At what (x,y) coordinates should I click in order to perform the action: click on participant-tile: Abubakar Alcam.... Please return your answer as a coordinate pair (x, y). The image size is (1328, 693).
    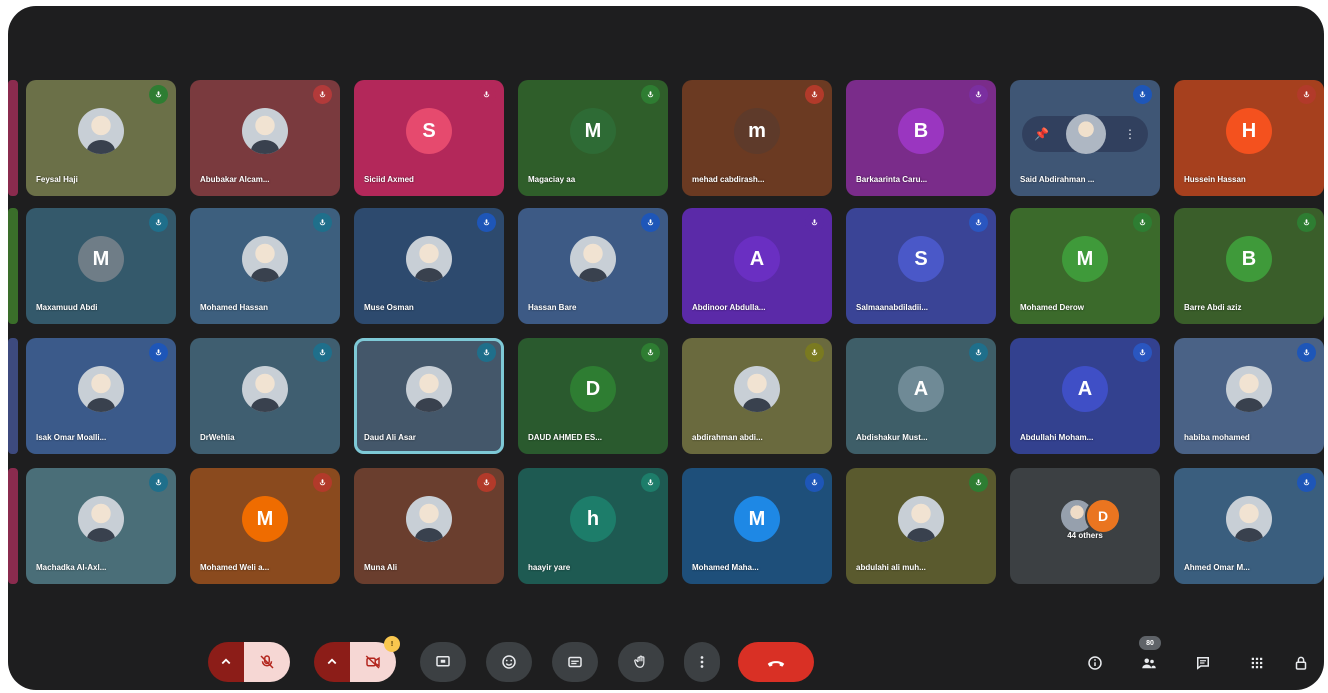
    Looking at the image, I should click on (265, 138).